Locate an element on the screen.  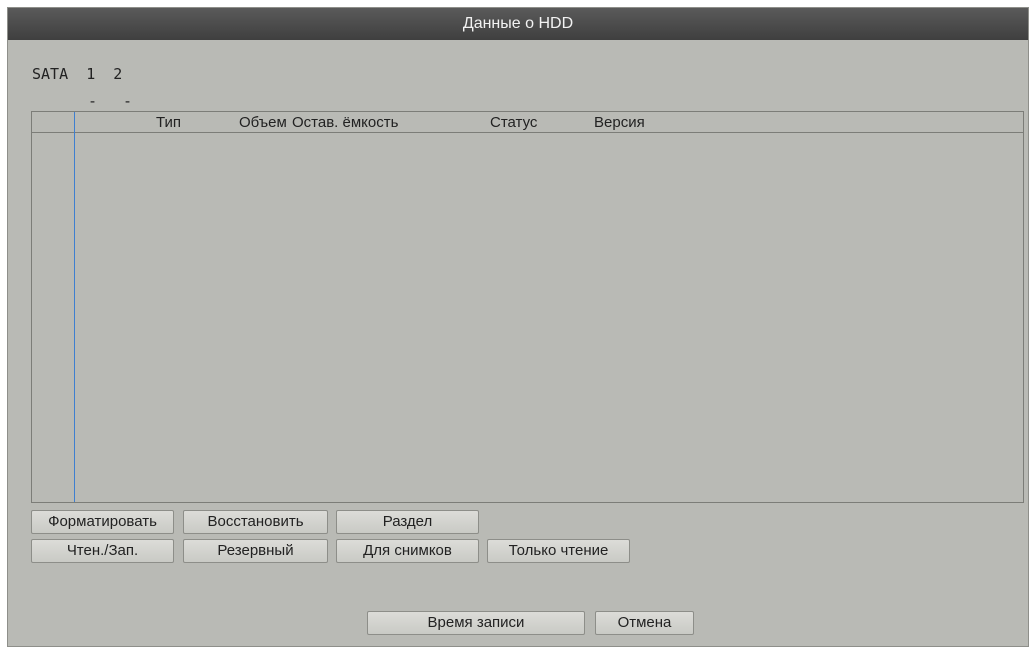
sata-port-2-status: - is located at coordinates (128, 101).